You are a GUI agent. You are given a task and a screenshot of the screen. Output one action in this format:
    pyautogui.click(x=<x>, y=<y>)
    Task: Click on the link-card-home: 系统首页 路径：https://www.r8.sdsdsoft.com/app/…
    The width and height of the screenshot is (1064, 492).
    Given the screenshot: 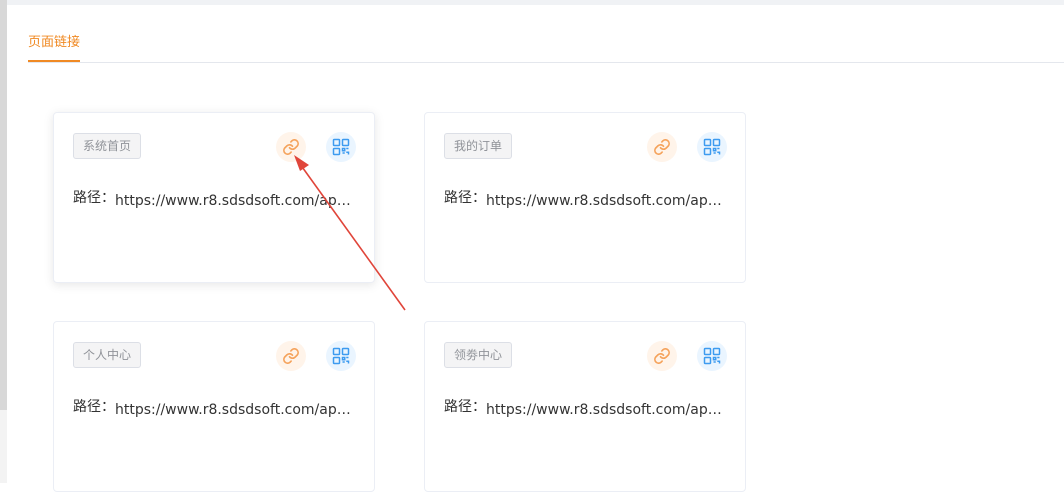 What is the action you would take?
    pyautogui.click(x=214, y=197)
    